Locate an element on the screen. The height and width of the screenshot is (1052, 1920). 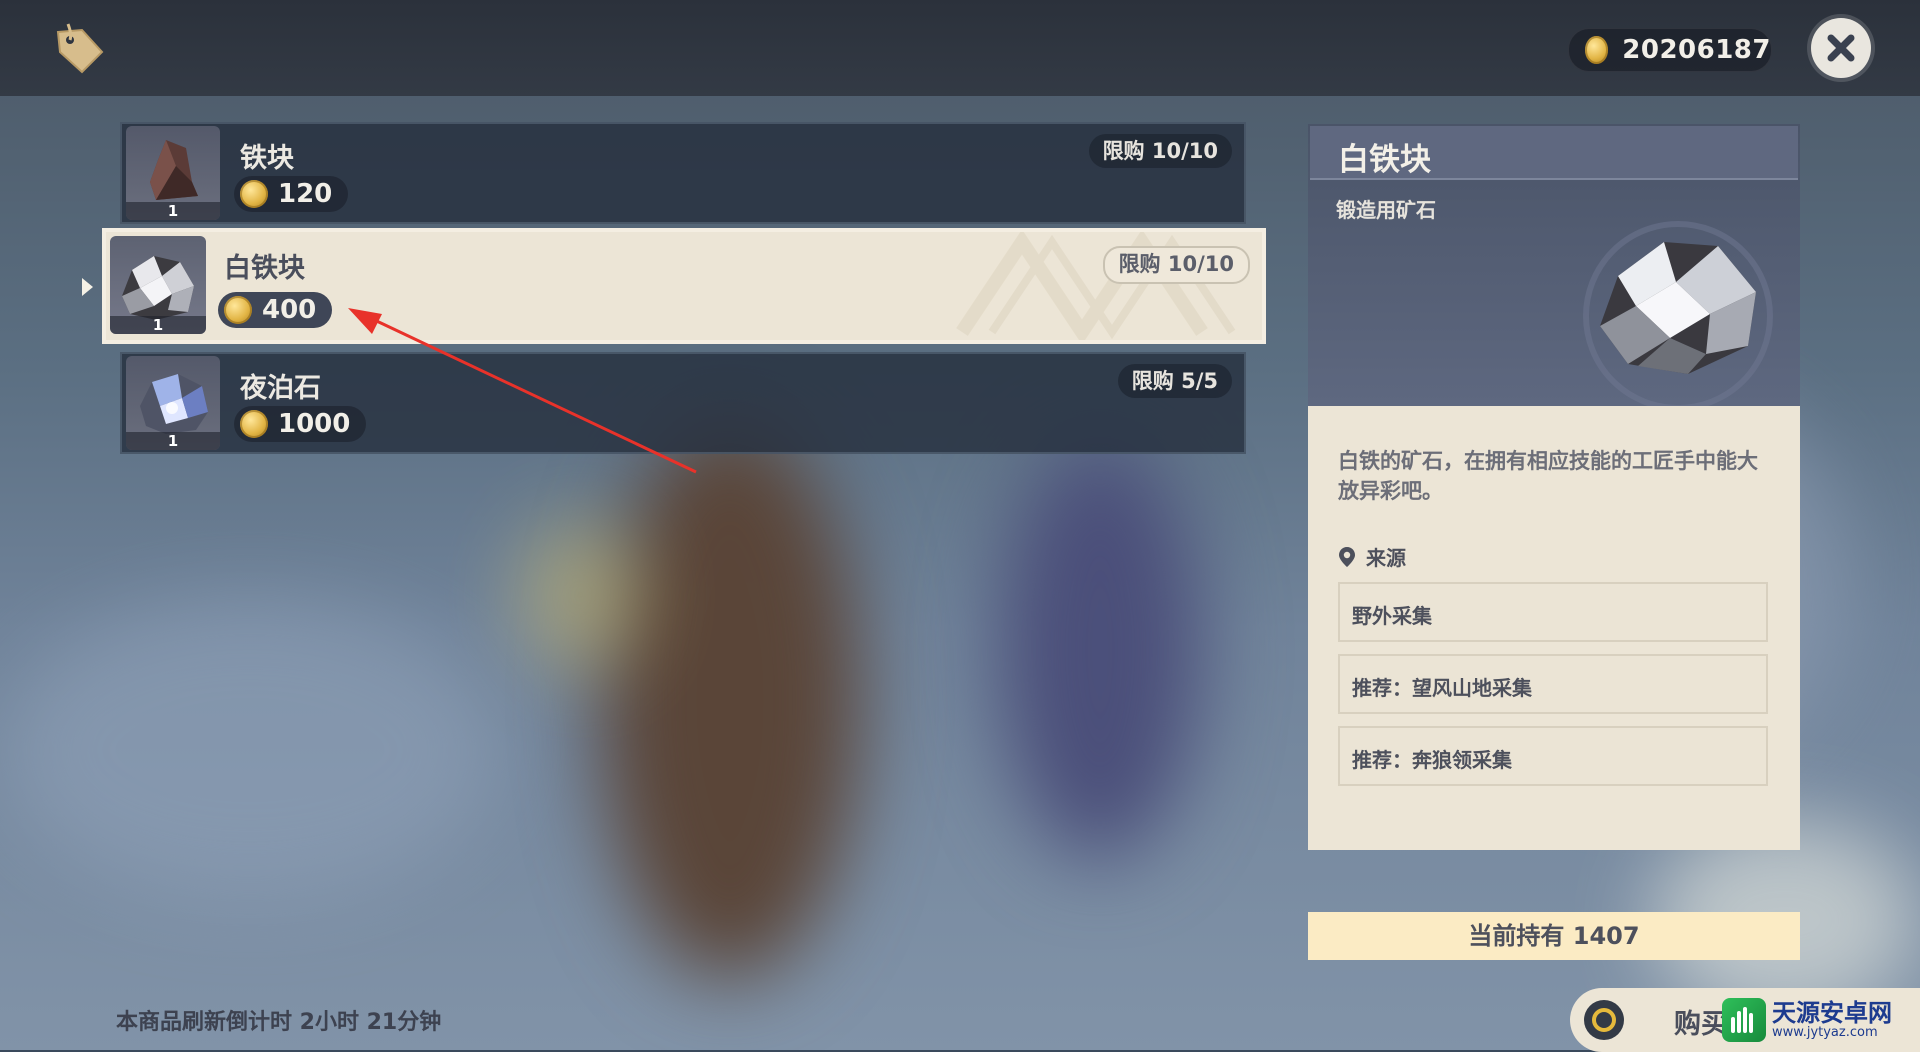
current-holding: 当前持有 1407 is located at coordinates (1554, 936).